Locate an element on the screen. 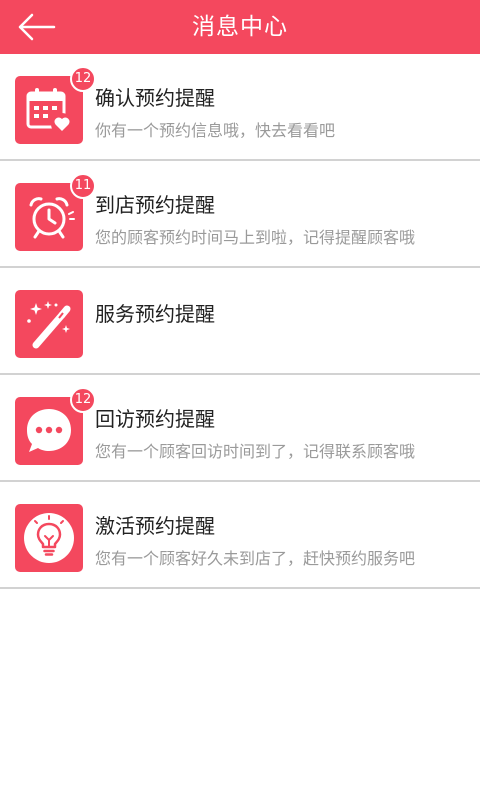 This screenshot has width=480, height=800. magic-wand-icon is located at coordinates (49, 325).